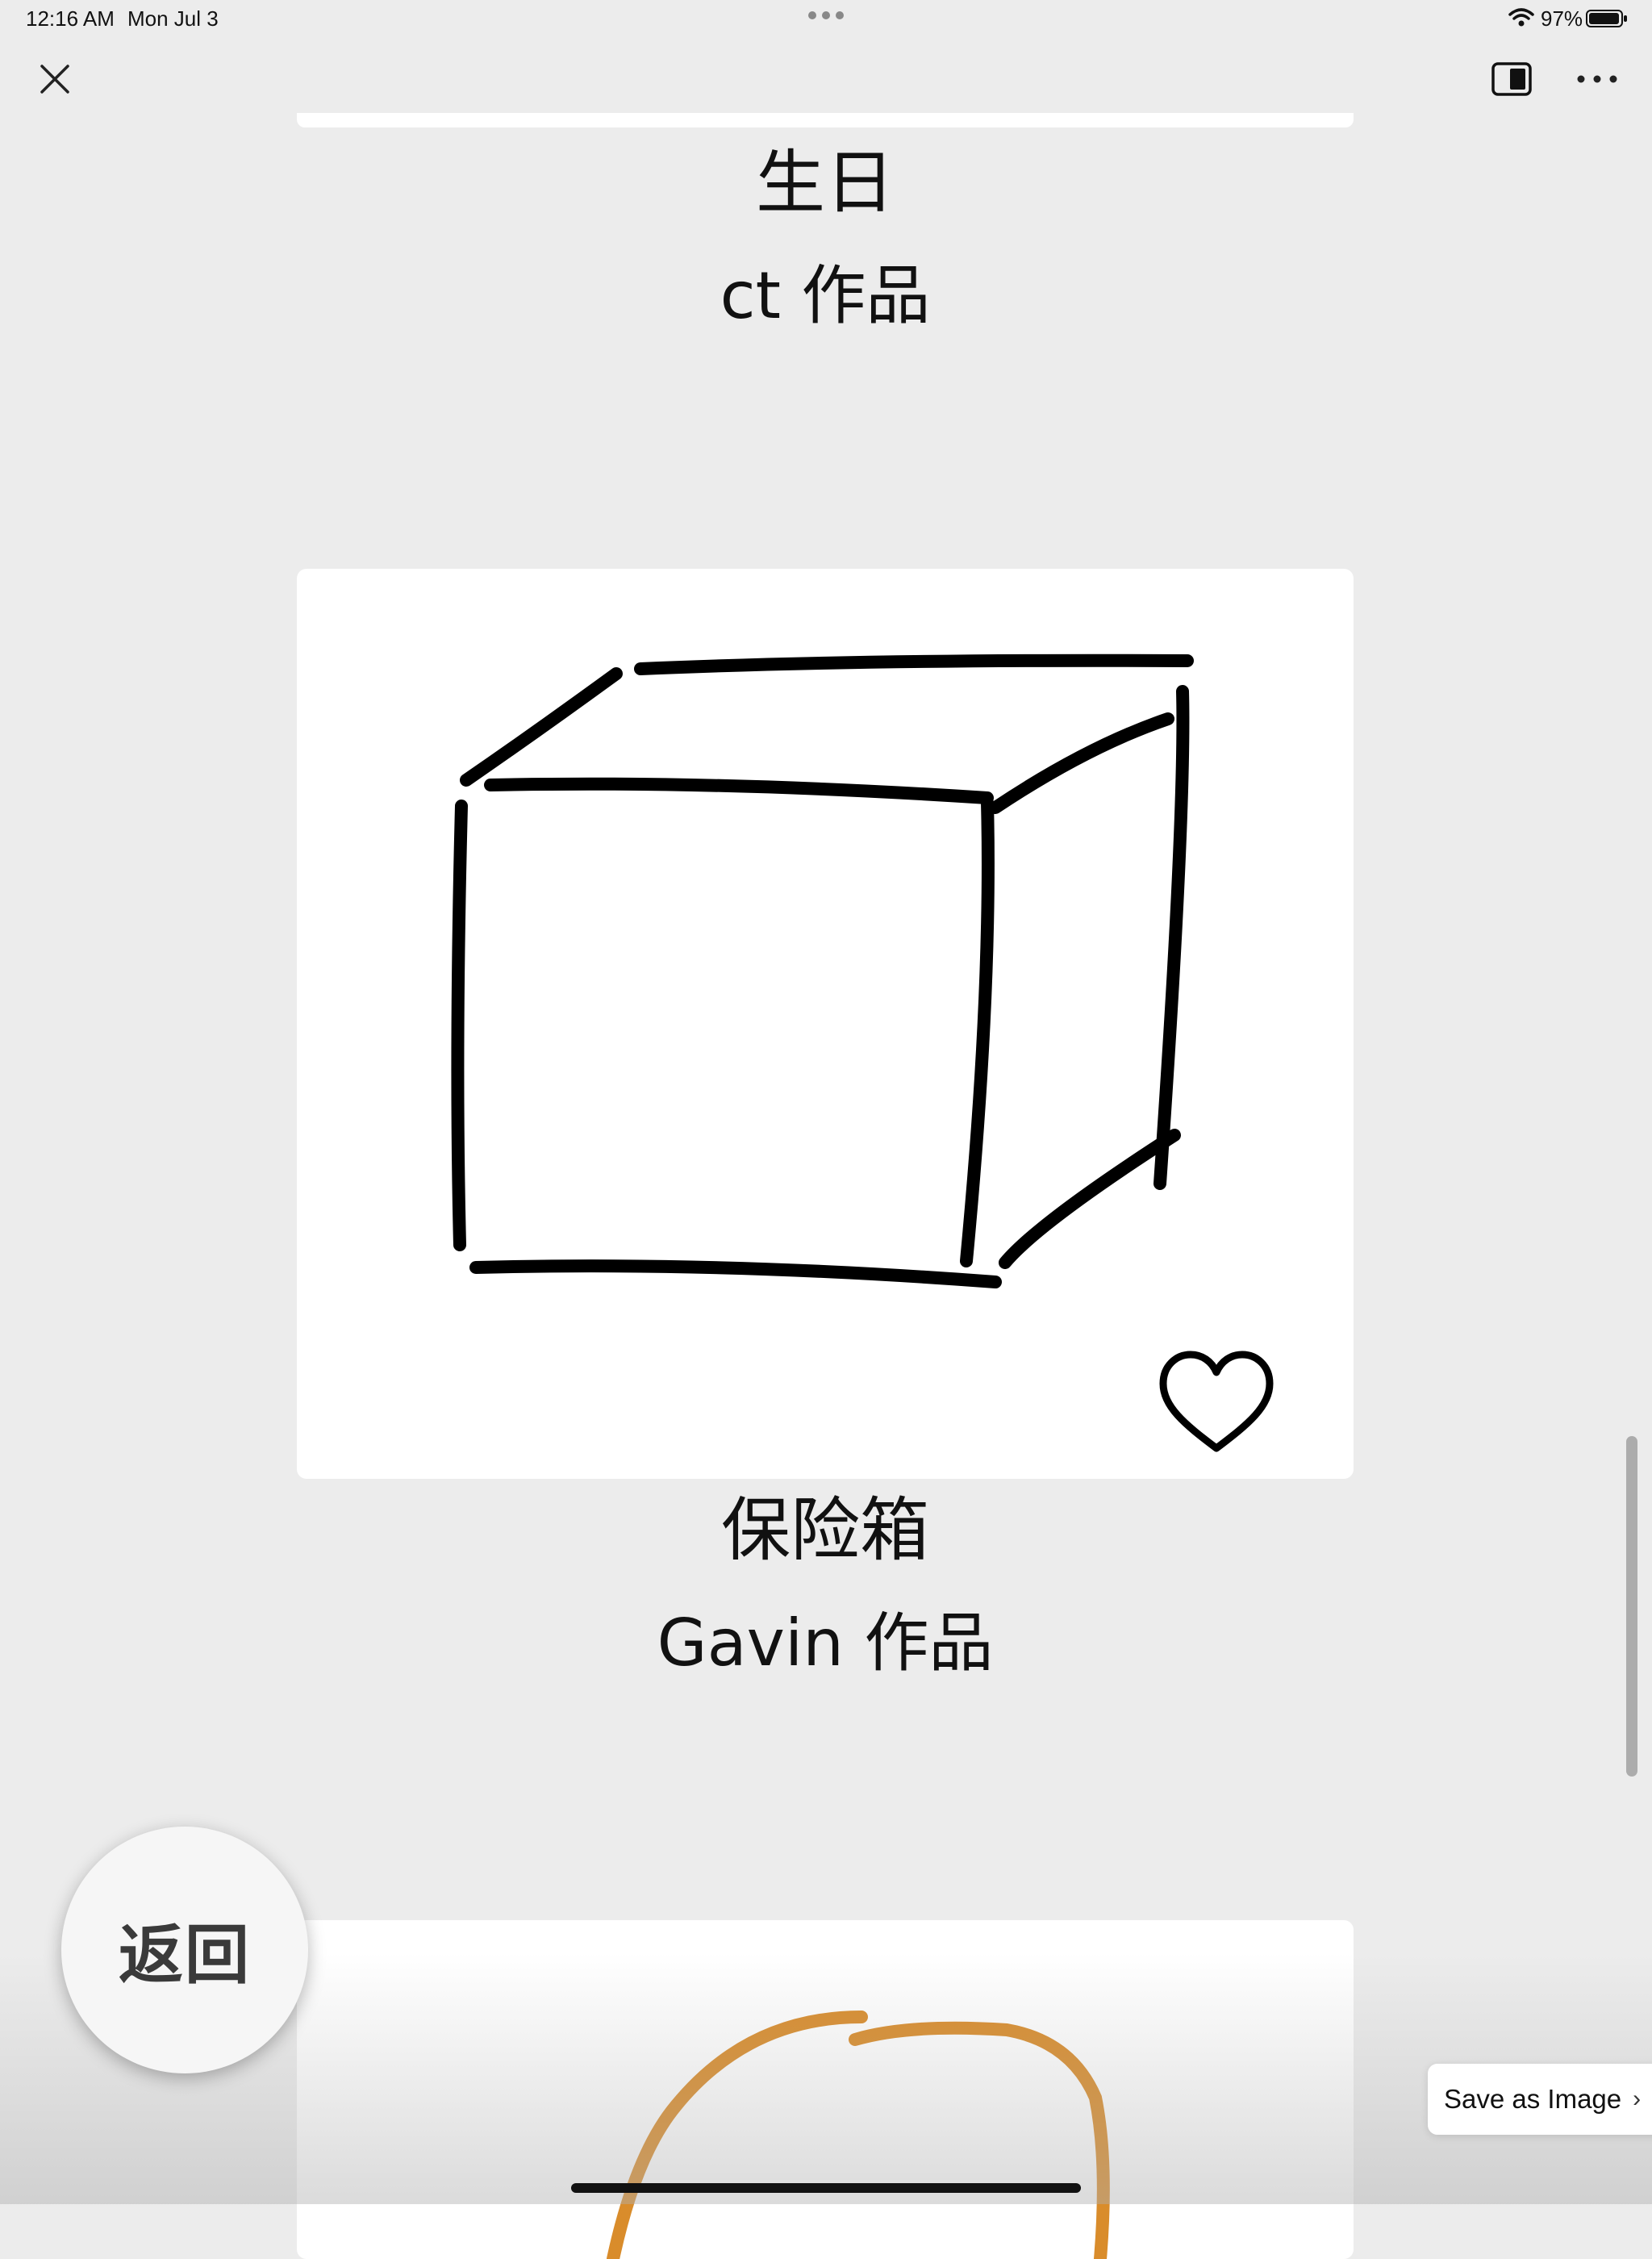  Describe the element at coordinates (825, 183) in the screenshot. I see `artwork-title: 生日` at that location.